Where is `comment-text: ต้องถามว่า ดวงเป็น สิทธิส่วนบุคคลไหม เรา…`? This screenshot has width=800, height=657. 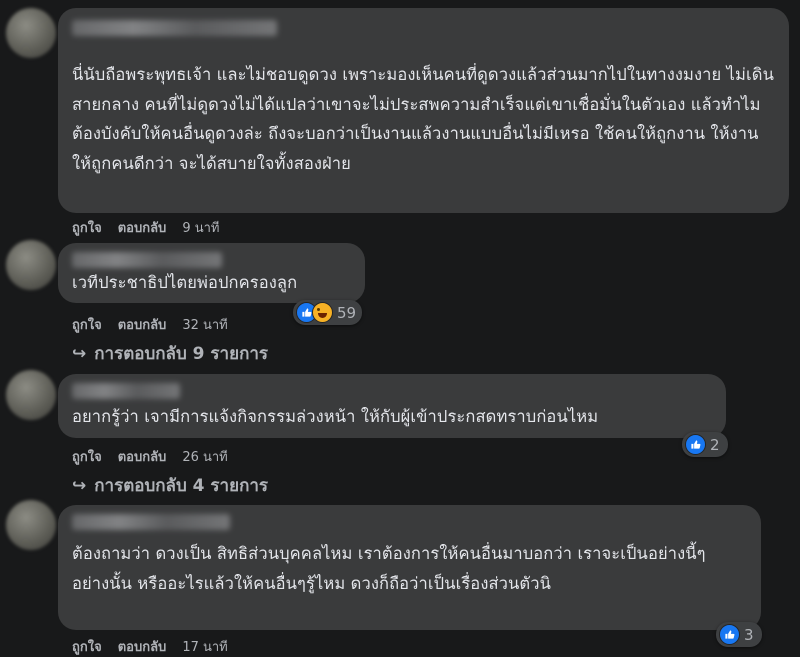
comment-text: ต้องถามว่า ดวงเป็น สิทธิส่วนบุคคลไหม เรา… is located at coordinates (389, 568).